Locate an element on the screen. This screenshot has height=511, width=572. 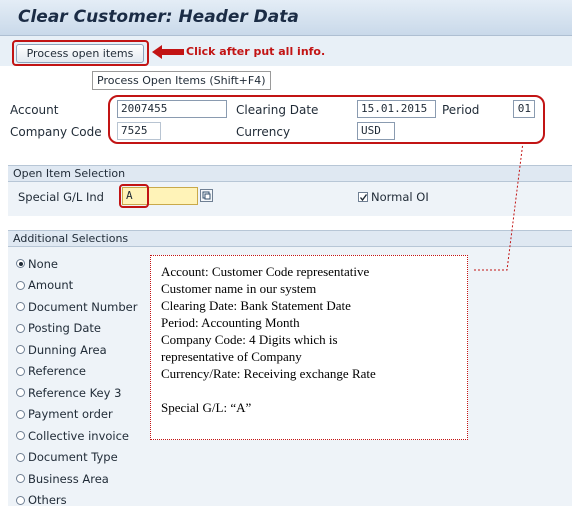
radio-option: None is located at coordinates (81, 264).